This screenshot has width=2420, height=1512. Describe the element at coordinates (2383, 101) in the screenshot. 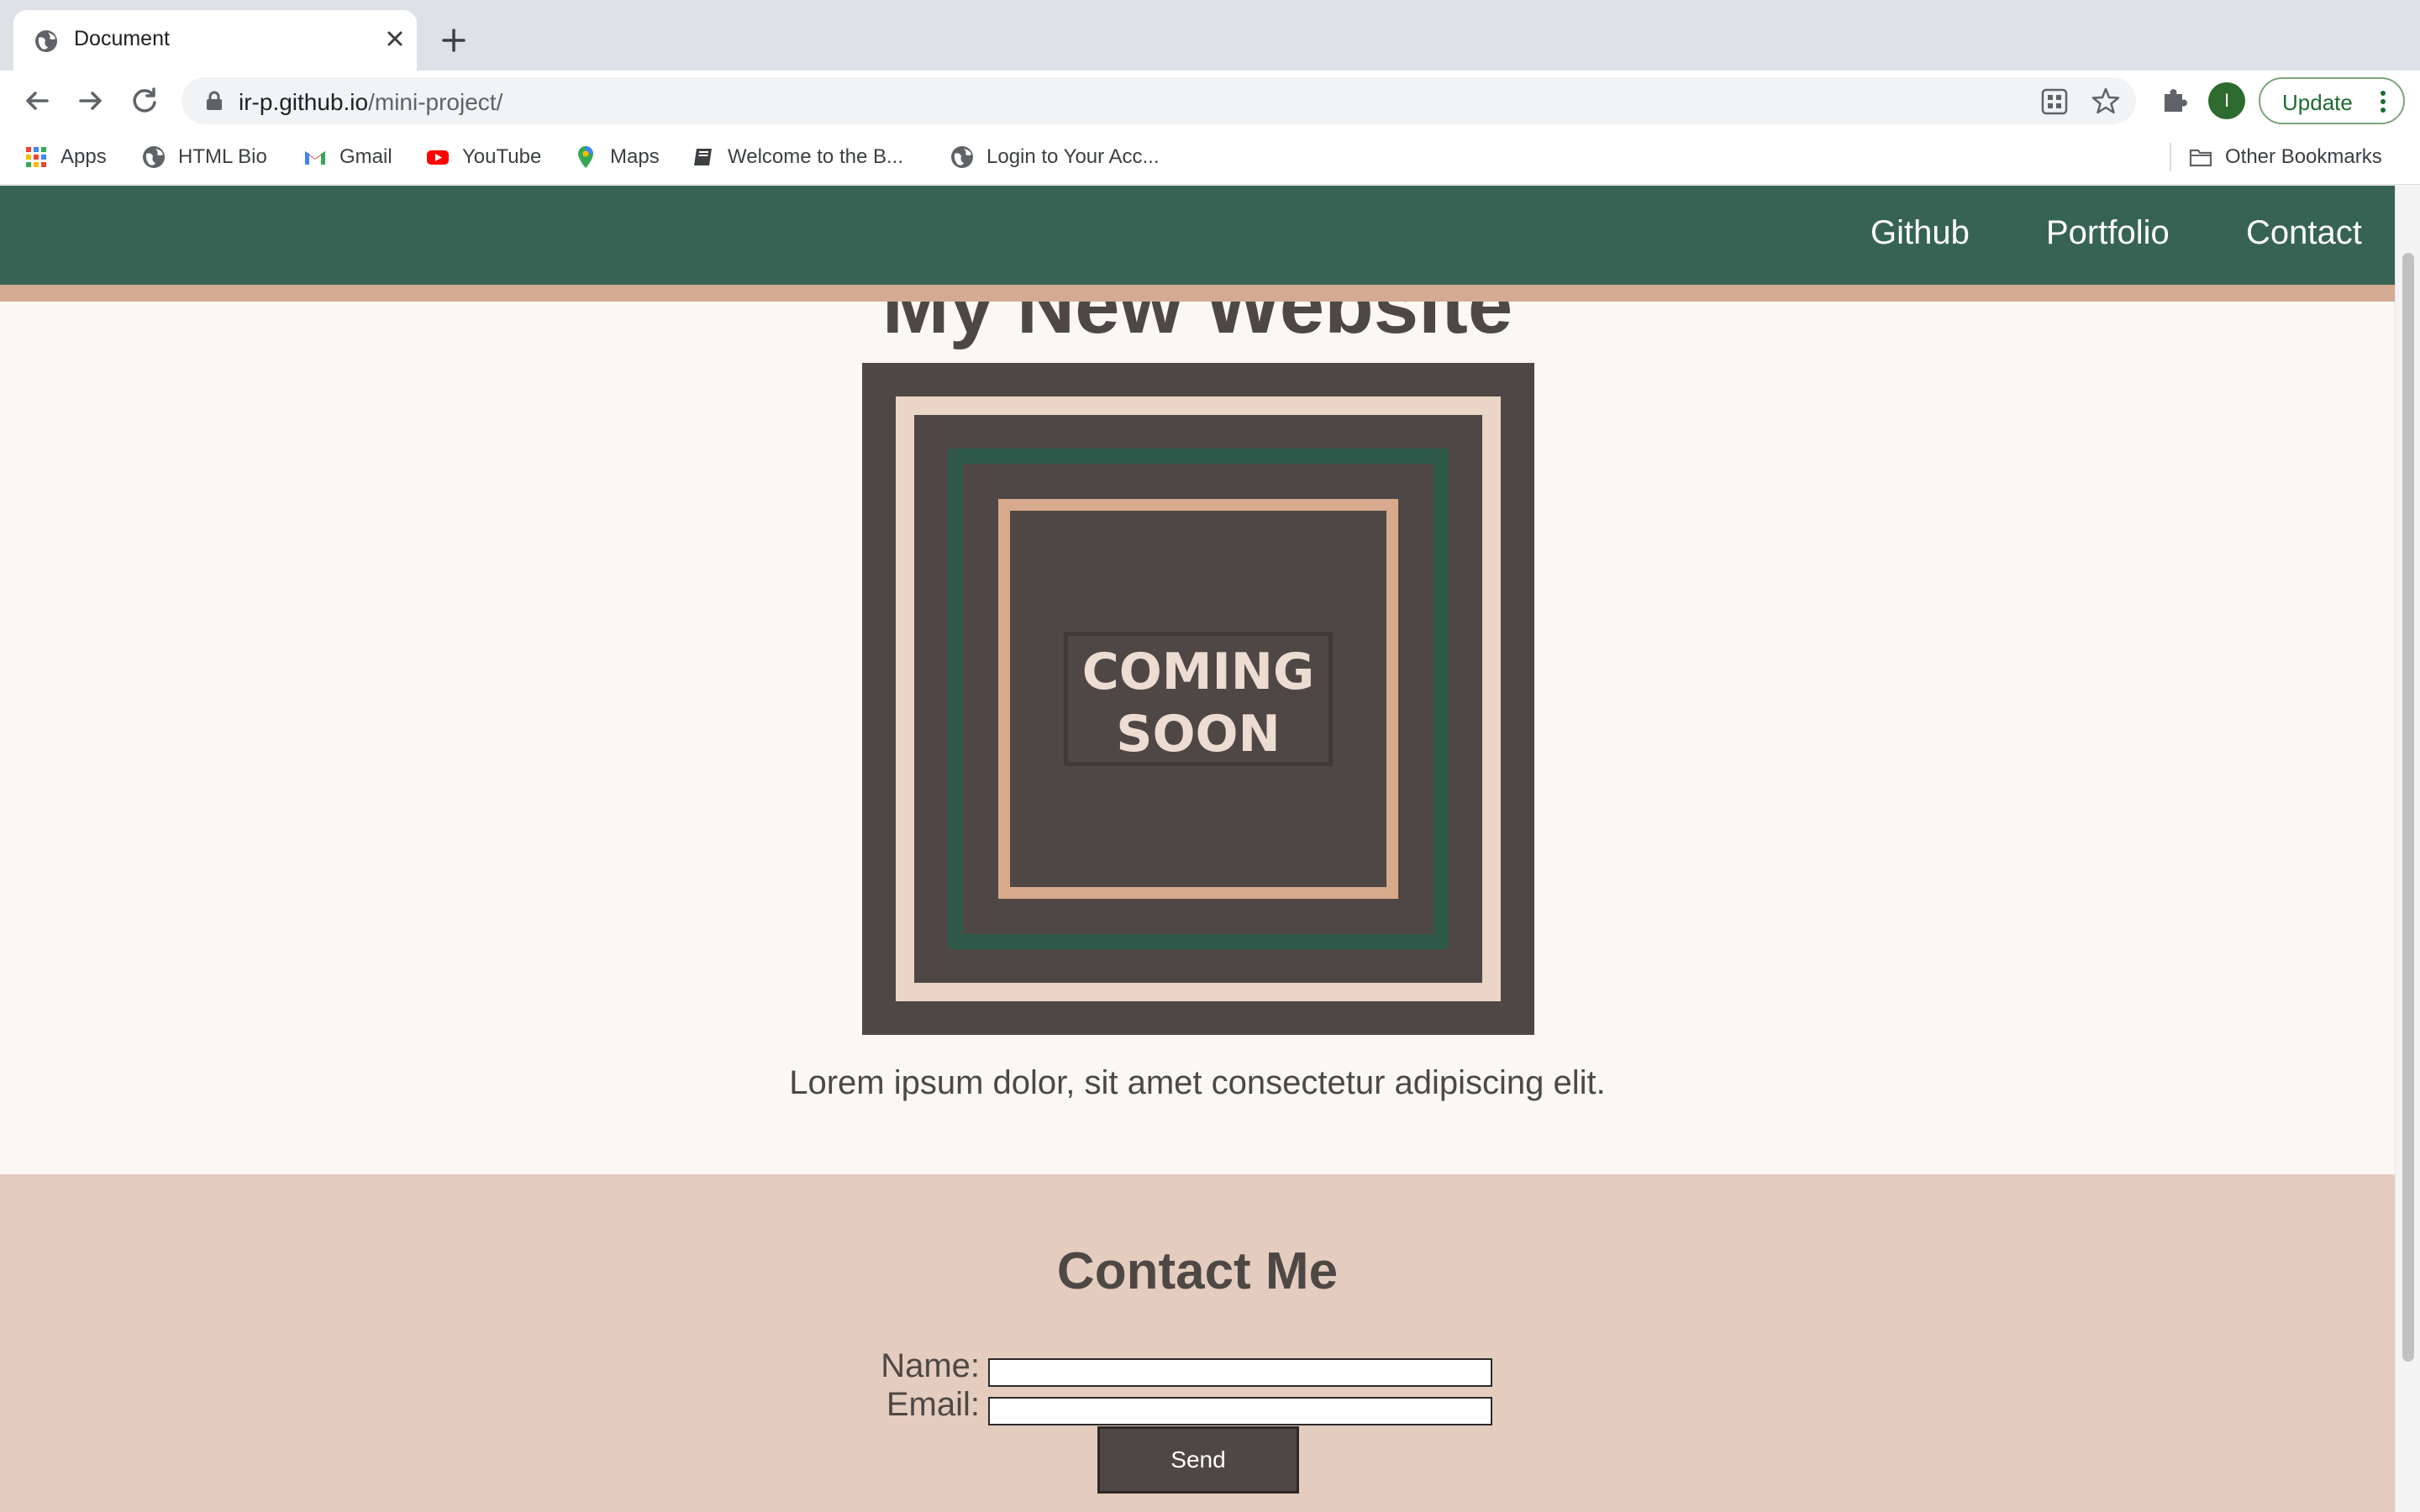

I see `kebab-menu-icon` at that location.